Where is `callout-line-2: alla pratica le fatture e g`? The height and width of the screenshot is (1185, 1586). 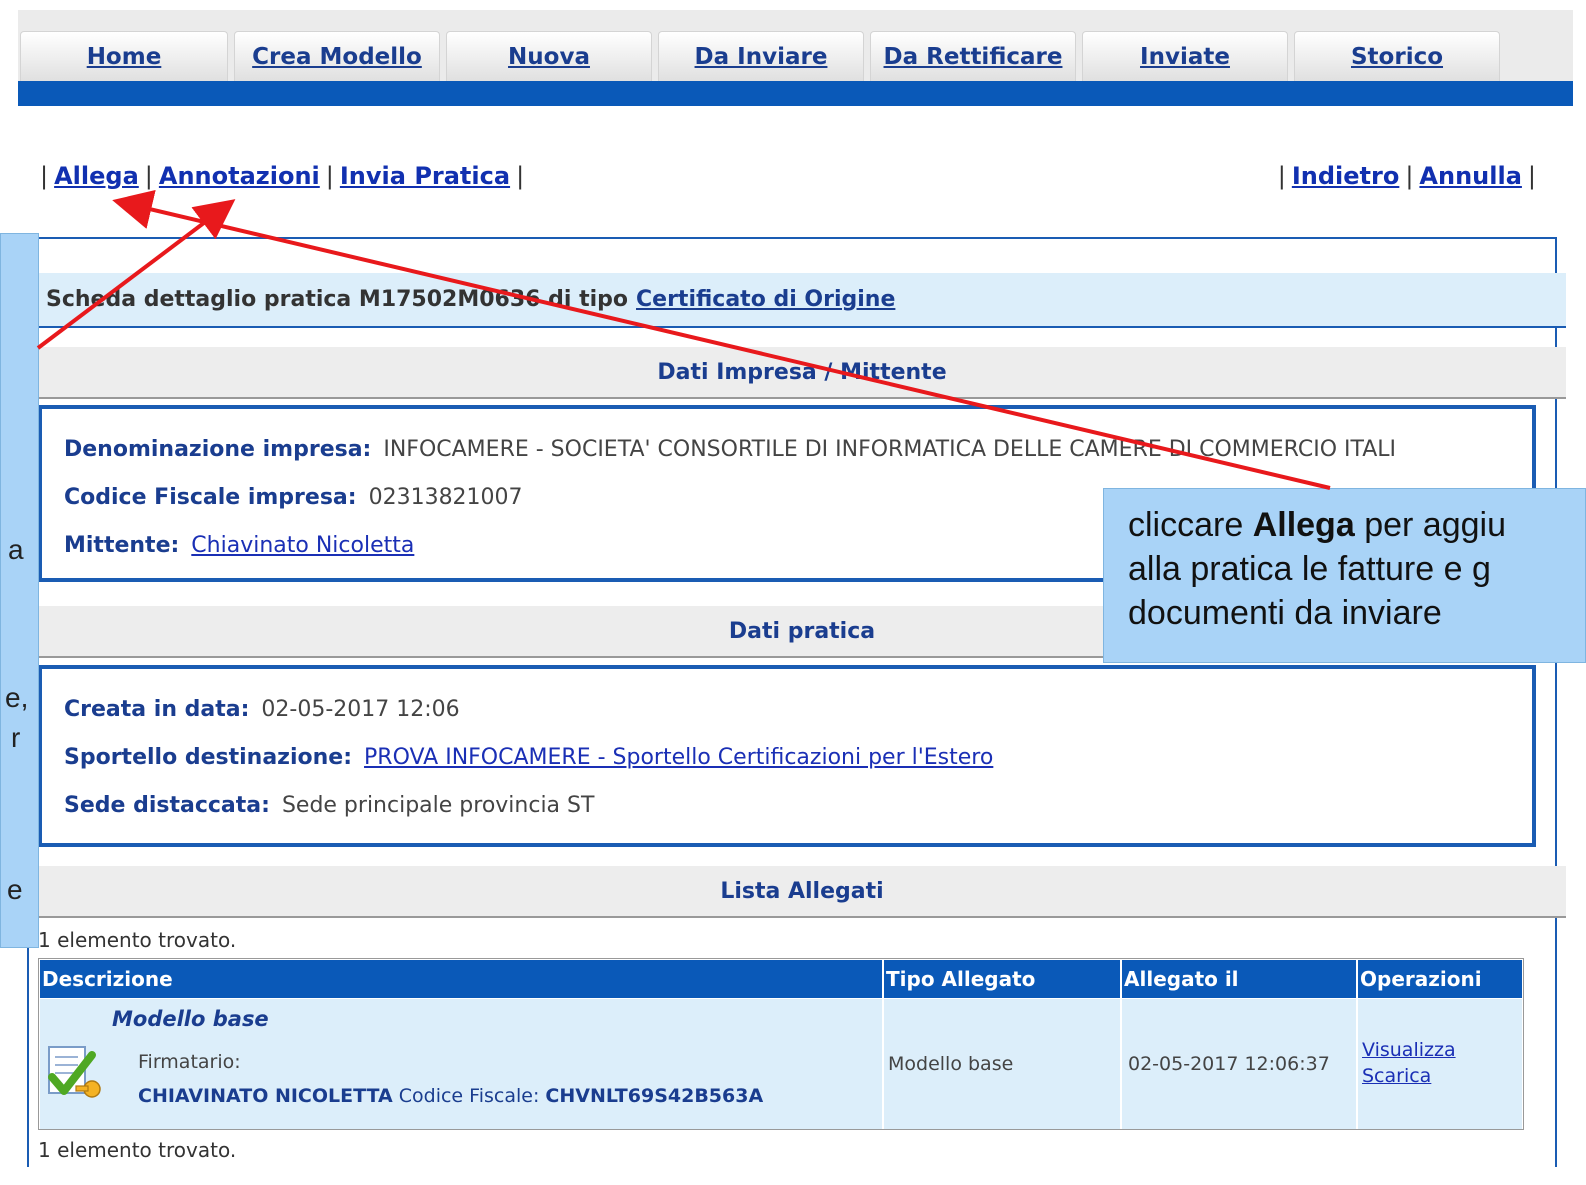 callout-line-2: alla pratica le fatture e g is located at coordinates (1309, 569).